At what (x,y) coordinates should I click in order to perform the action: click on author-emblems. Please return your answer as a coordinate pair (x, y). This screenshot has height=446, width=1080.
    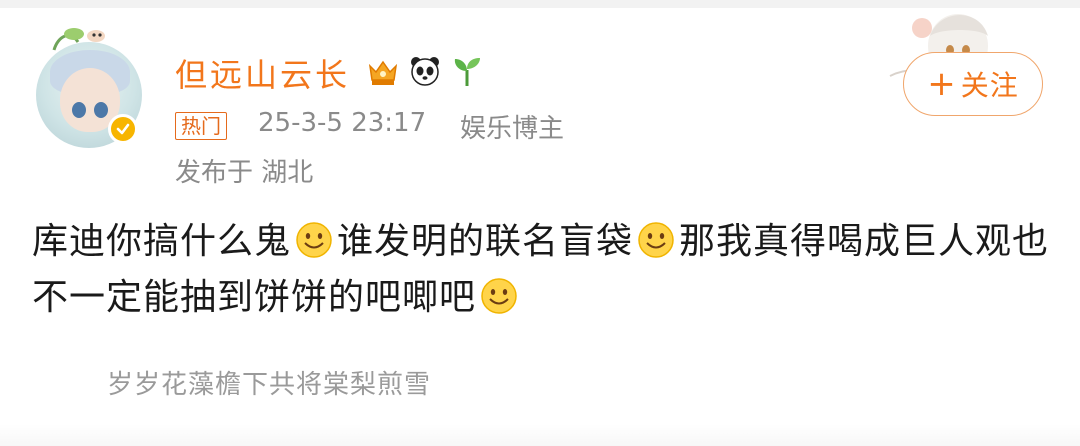
    Looking at the image, I should click on (425, 71).